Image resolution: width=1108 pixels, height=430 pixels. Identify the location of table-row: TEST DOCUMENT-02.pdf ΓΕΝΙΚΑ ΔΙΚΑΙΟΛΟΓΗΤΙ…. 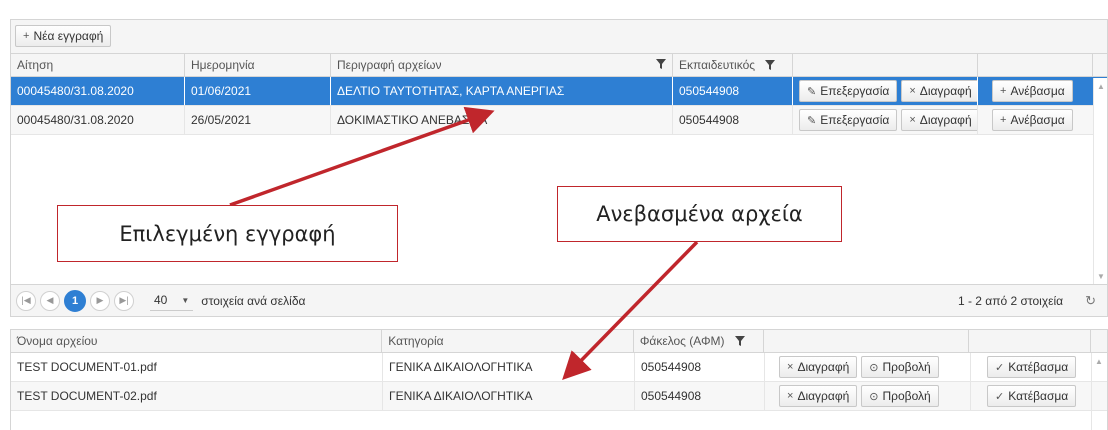
(559, 396).